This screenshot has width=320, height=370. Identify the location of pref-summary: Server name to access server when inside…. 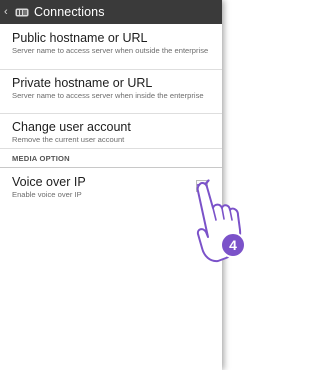
(108, 95).